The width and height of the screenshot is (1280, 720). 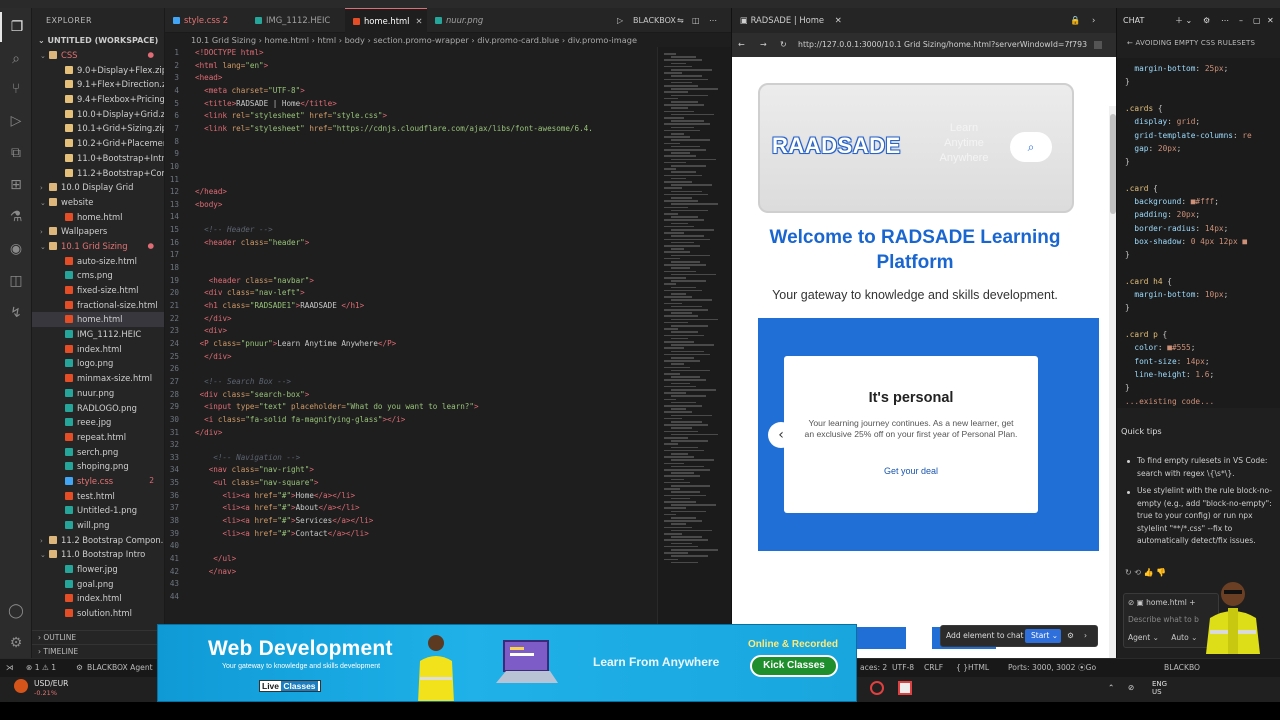 I want to click on tree-file: cms.png, so click(x=98, y=275).